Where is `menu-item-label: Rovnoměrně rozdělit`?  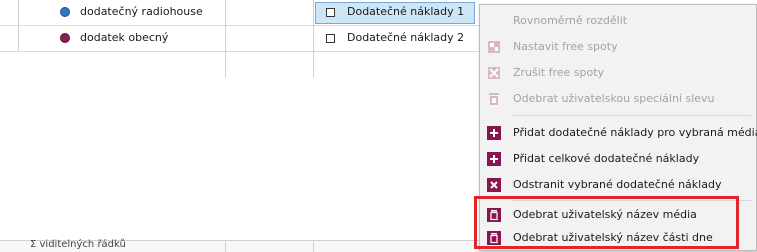
menu-item-label: Rovnoměrně rozdělit is located at coordinates (570, 20).